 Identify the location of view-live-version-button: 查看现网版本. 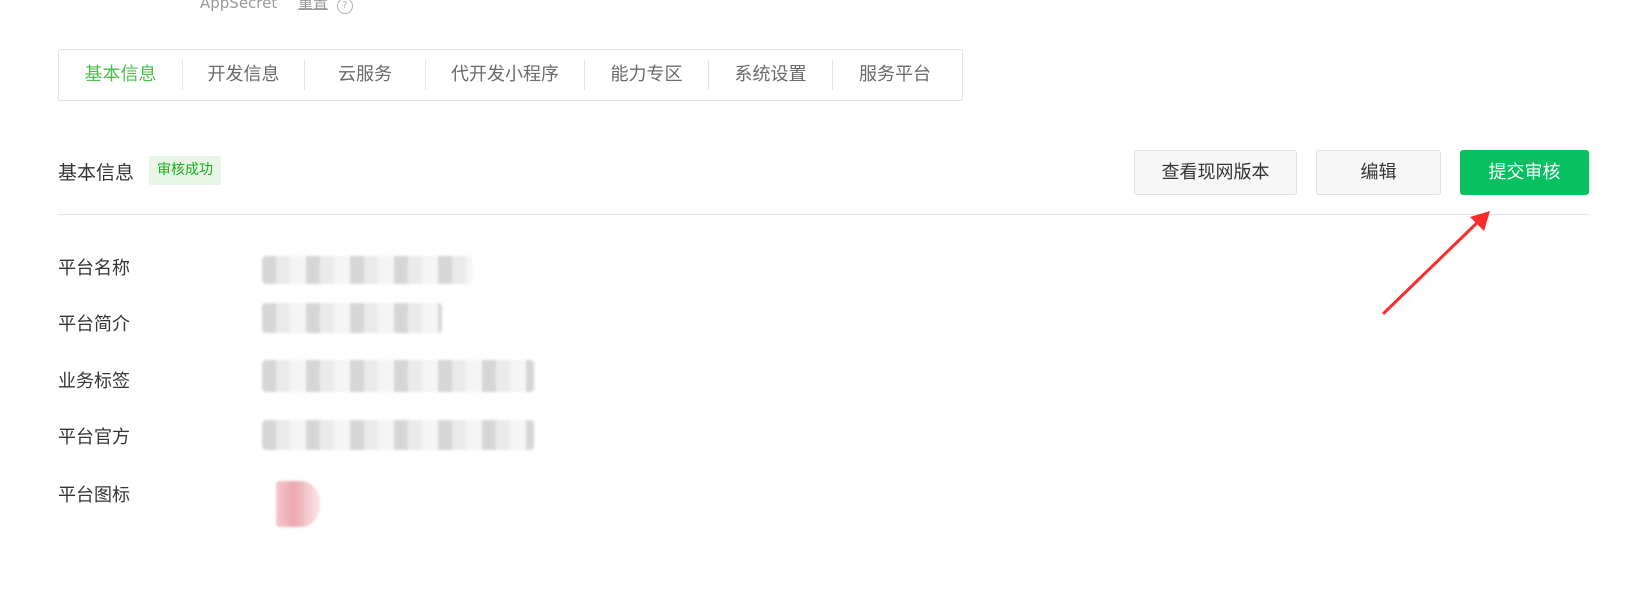
(1215, 172).